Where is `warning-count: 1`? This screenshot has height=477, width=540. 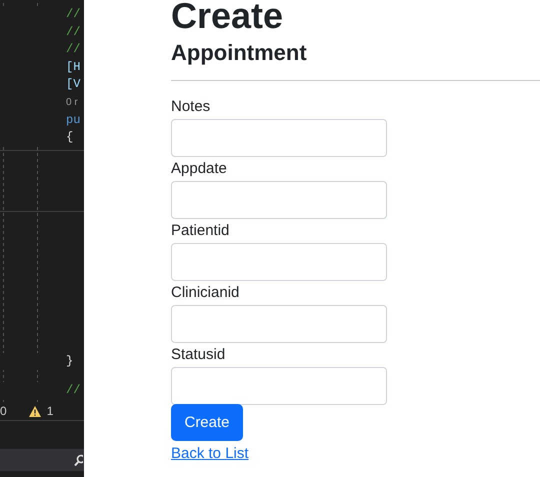
warning-count: 1 is located at coordinates (50, 411).